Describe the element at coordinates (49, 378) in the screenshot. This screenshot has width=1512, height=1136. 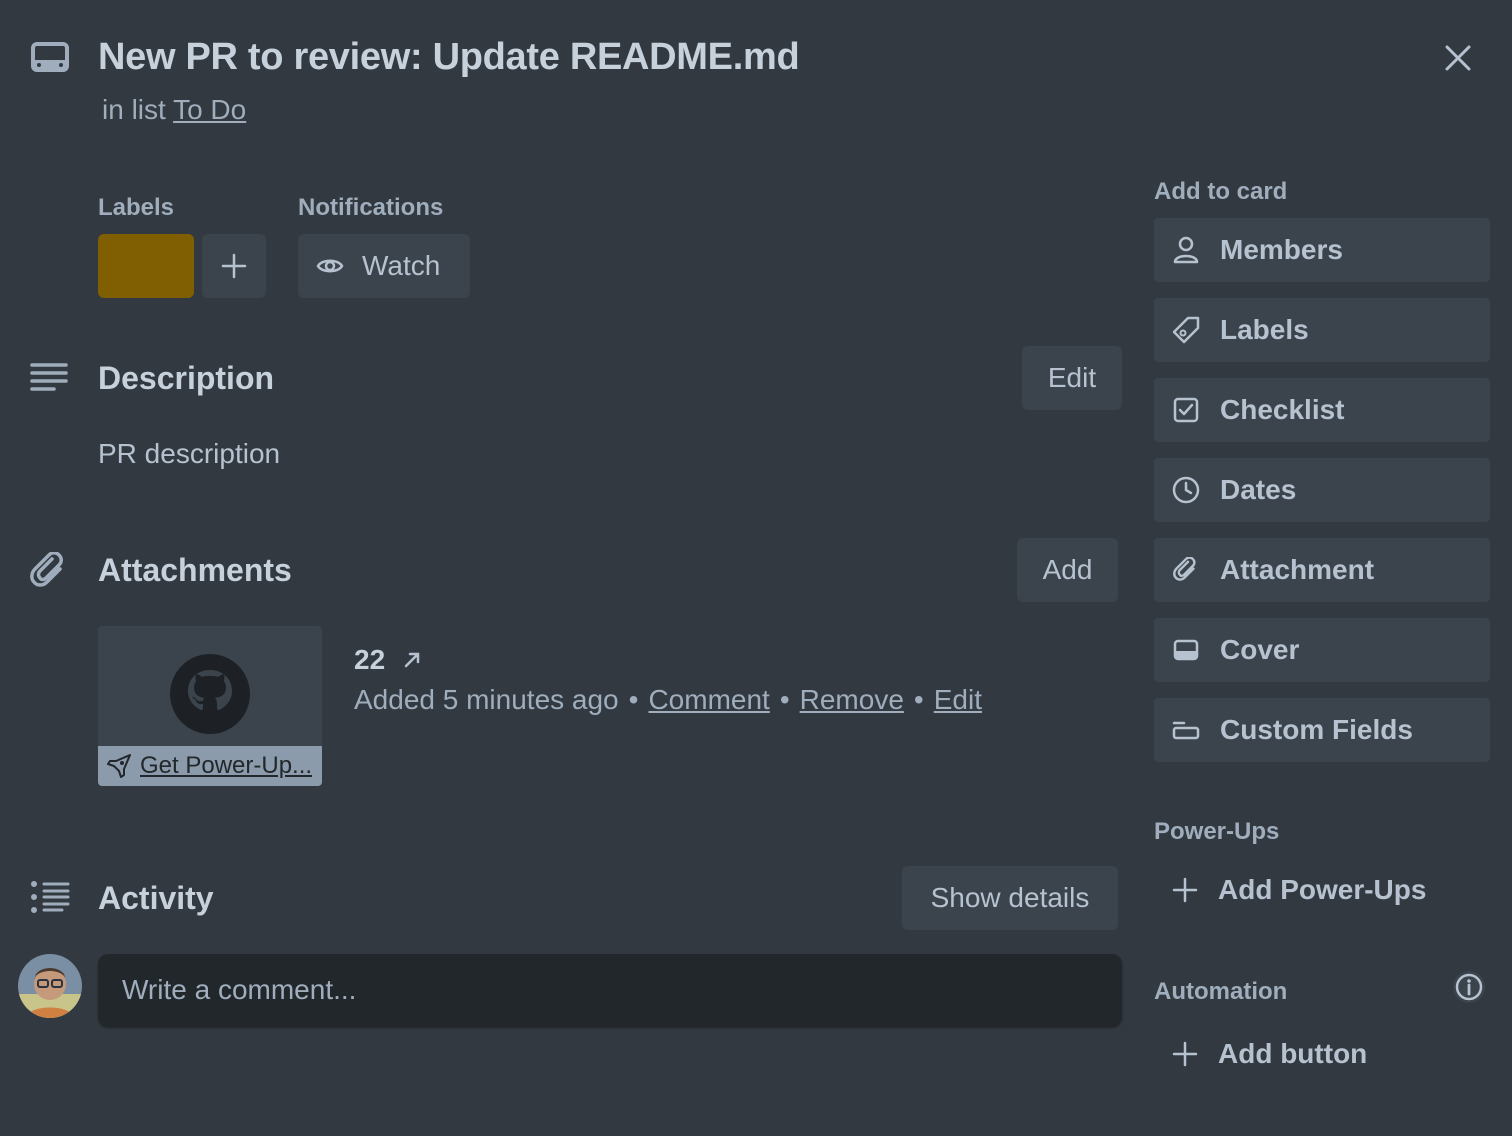
I see `description-icon` at that location.